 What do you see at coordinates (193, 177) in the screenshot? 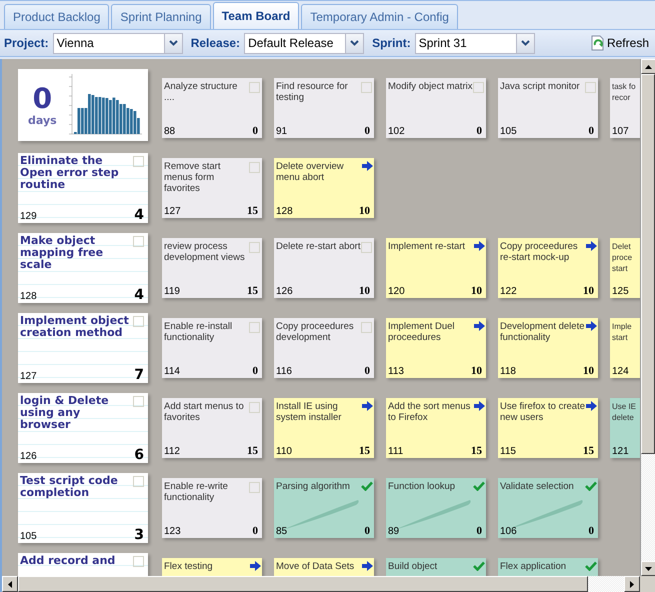
I see `task-title: Remove start menus form favorites` at bounding box center [193, 177].